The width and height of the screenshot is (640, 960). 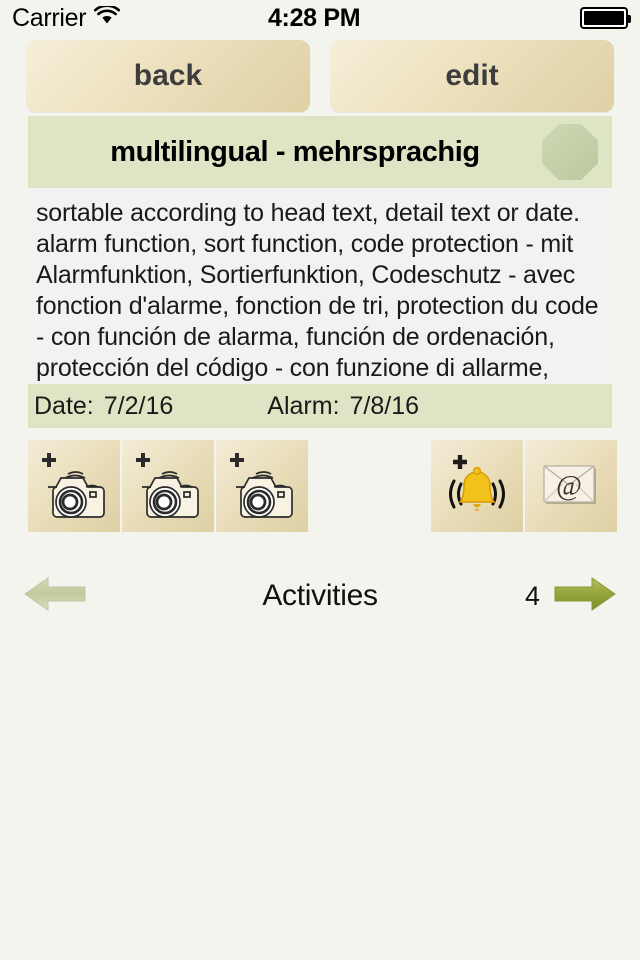 I want to click on list-title: Activities, so click(x=320, y=595).